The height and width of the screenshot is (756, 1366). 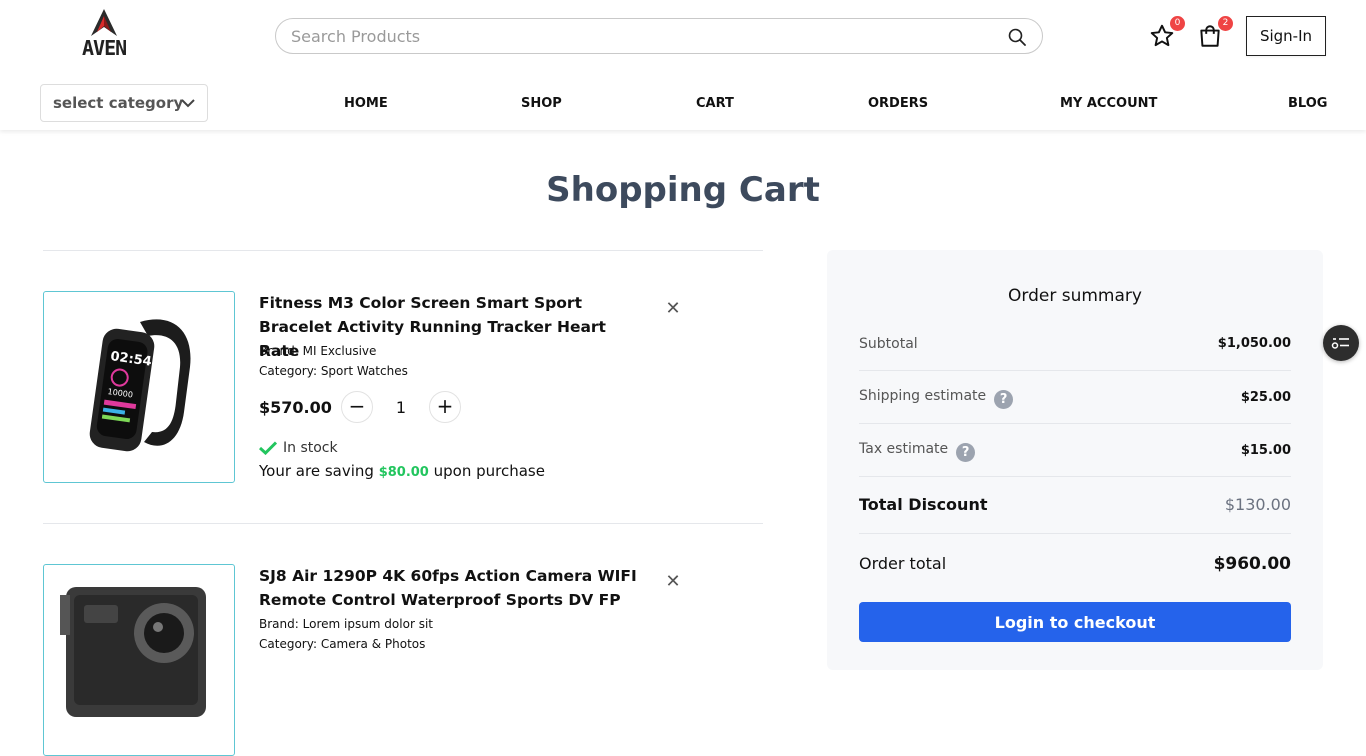 I want to click on nav-shop: SHOP, so click(x=541, y=103).